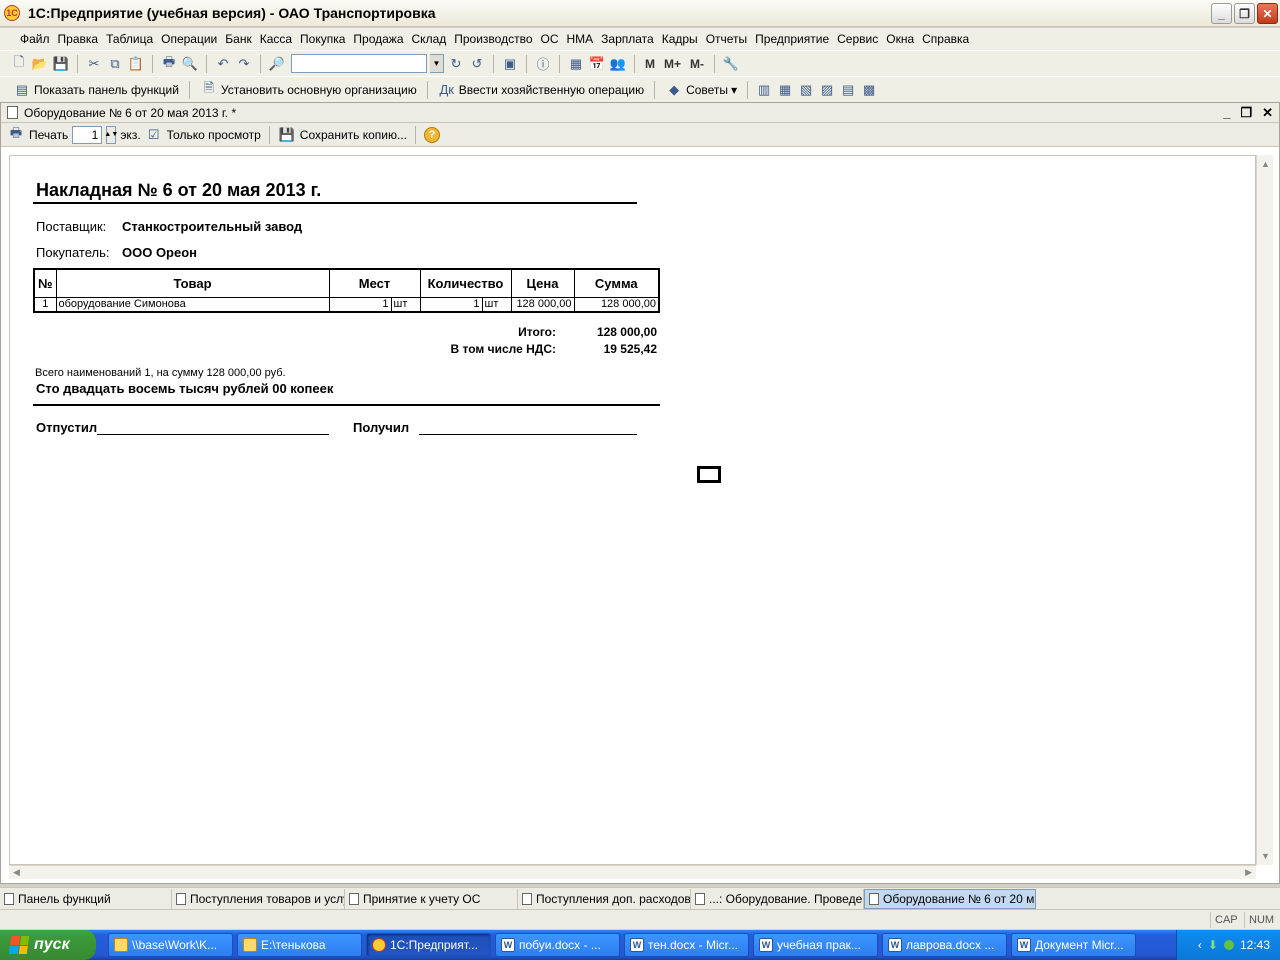  What do you see at coordinates (1267, 13) in the screenshot?
I see `close-button: ✕` at bounding box center [1267, 13].